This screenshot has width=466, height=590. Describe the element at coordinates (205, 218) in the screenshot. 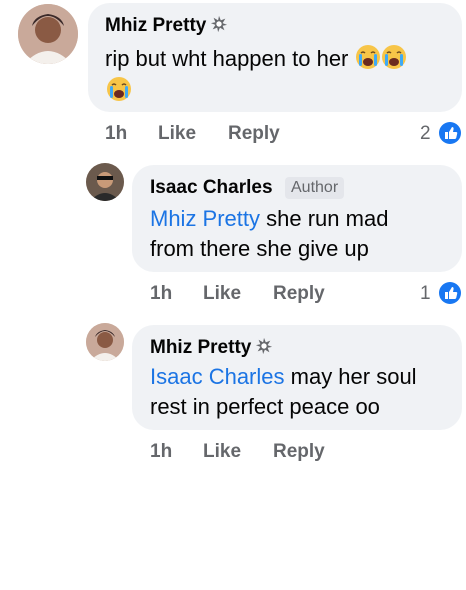

I see `mention-link: Mhiz Pretty` at that location.